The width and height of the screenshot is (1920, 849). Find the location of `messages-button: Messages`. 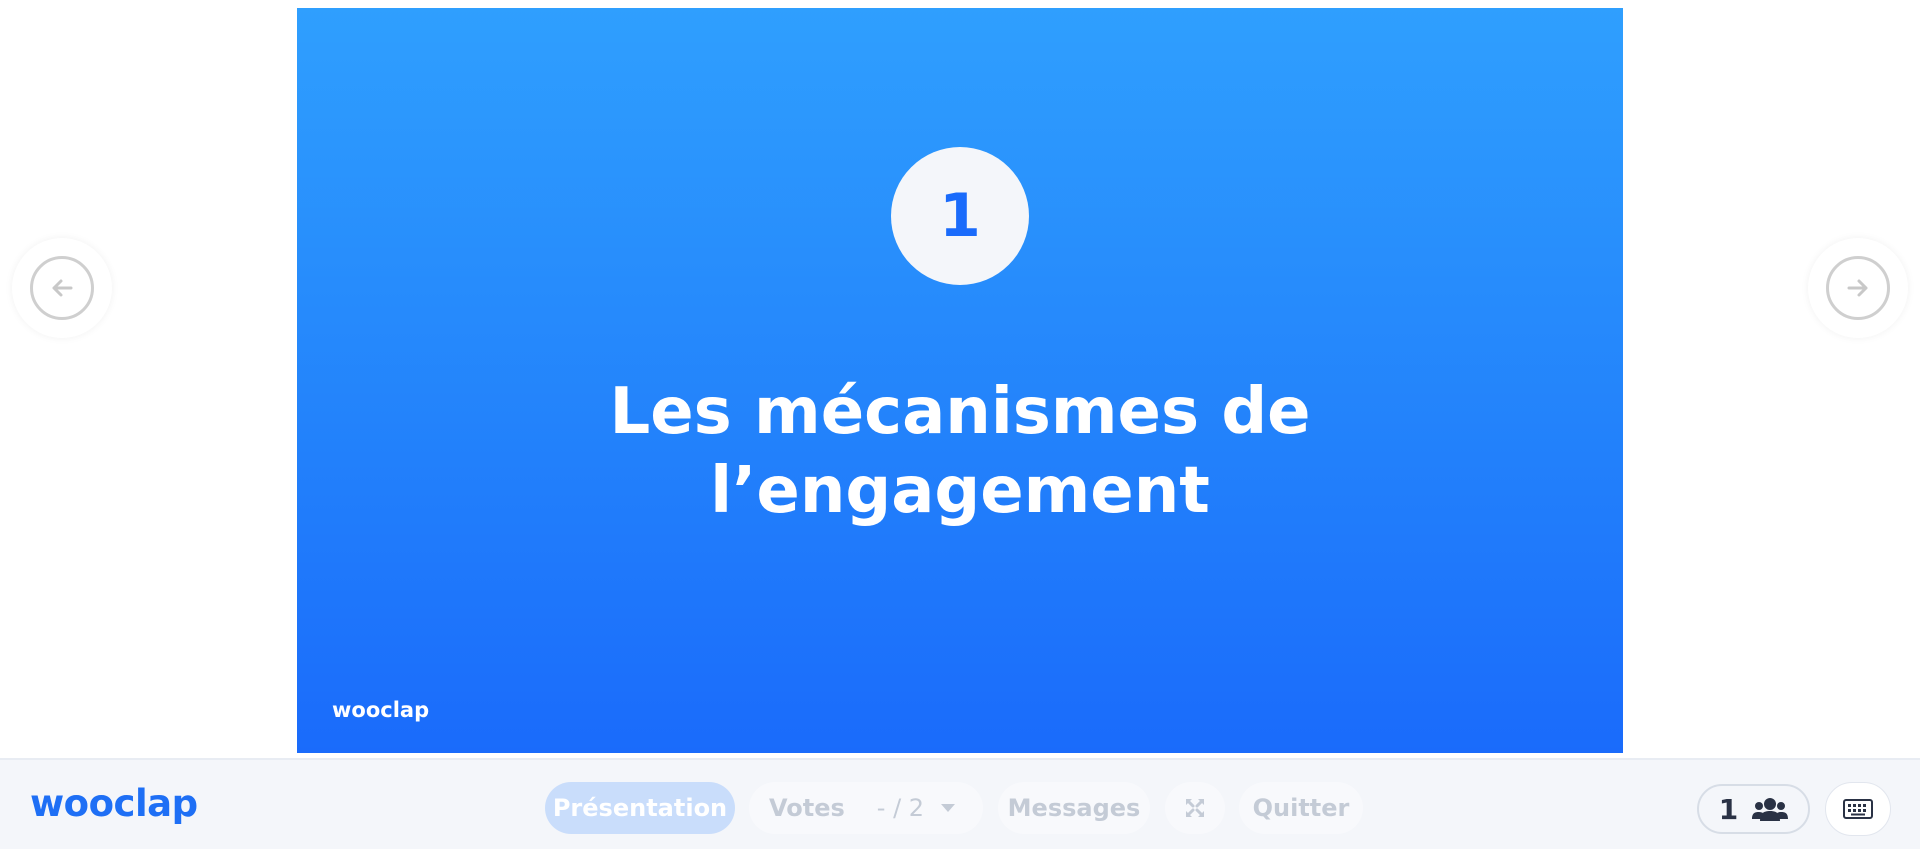

messages-button: Messages is located at coordinates (1074, 808).